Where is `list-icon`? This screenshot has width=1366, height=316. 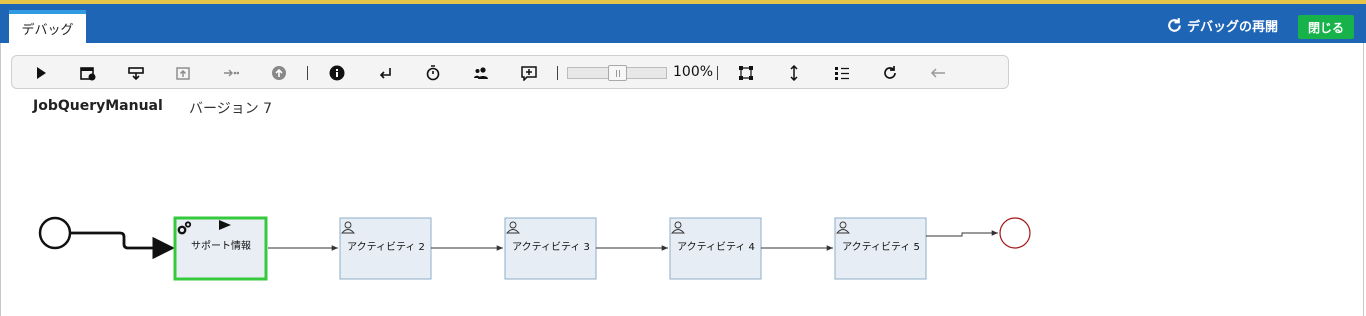 list-icon is located at coordinates (842, 73).